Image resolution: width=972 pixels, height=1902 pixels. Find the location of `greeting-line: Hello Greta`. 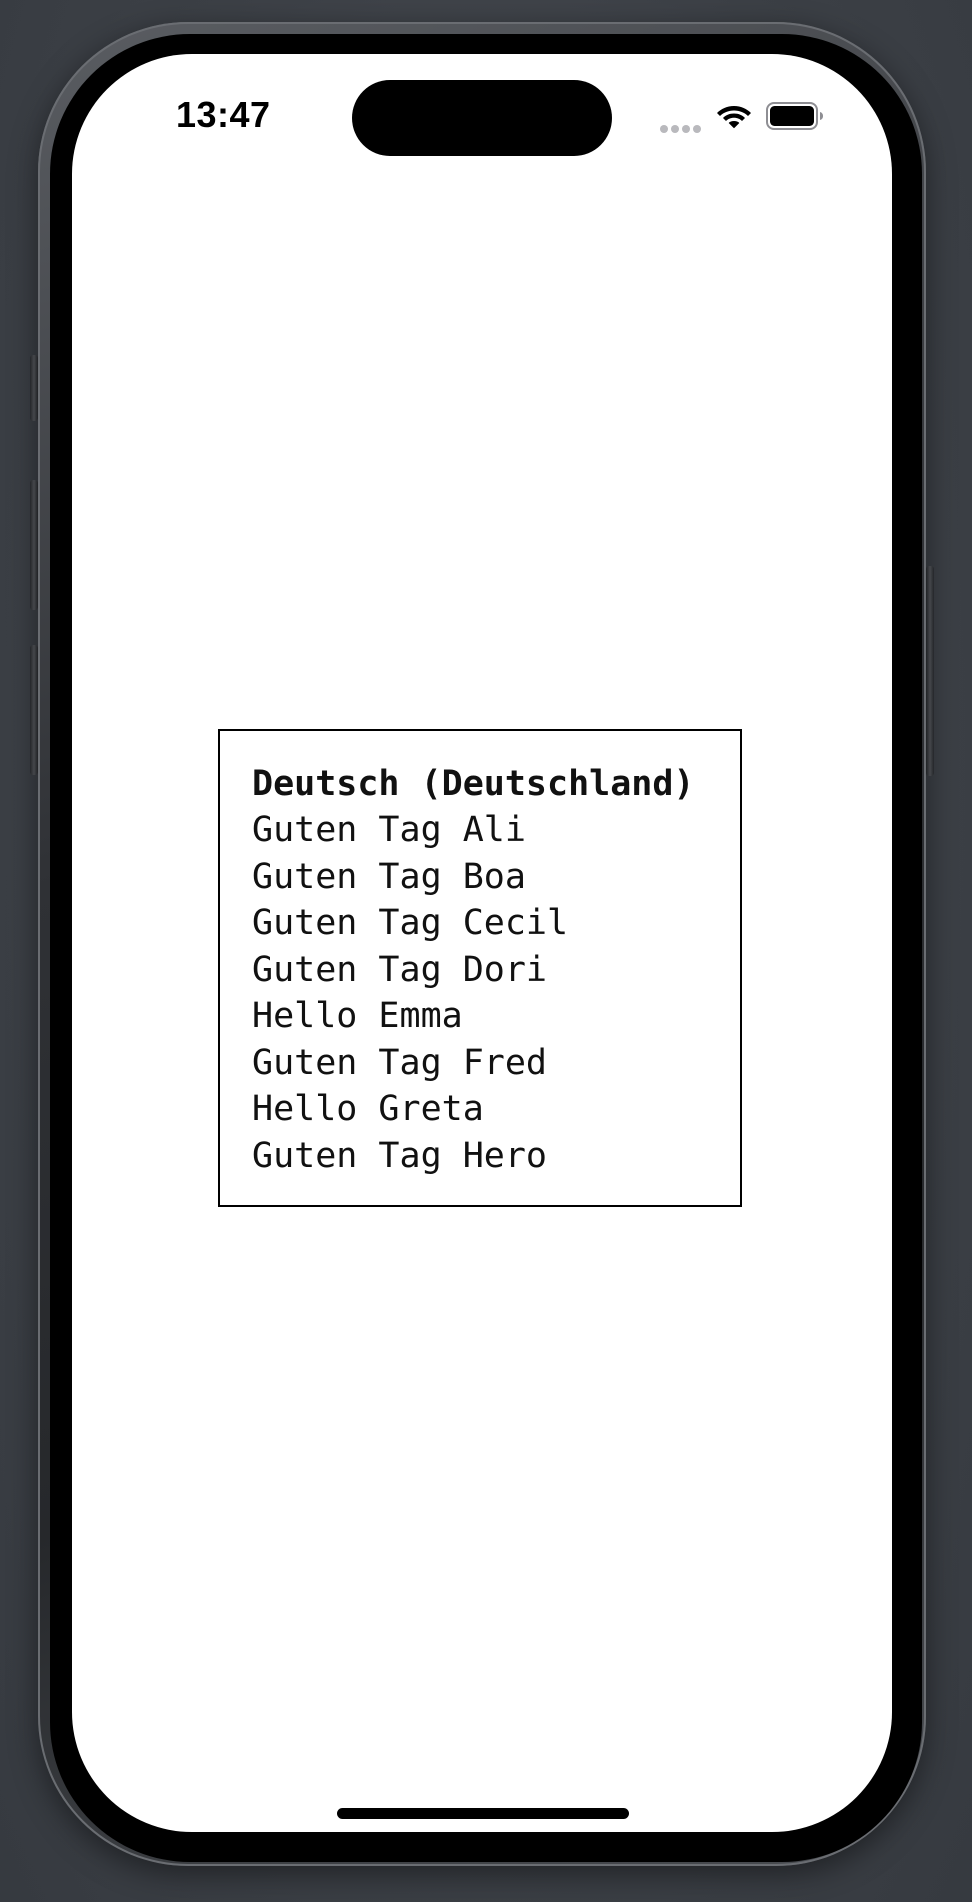

greeting-line: Hello Greta is located at coordinates (368, 1109).